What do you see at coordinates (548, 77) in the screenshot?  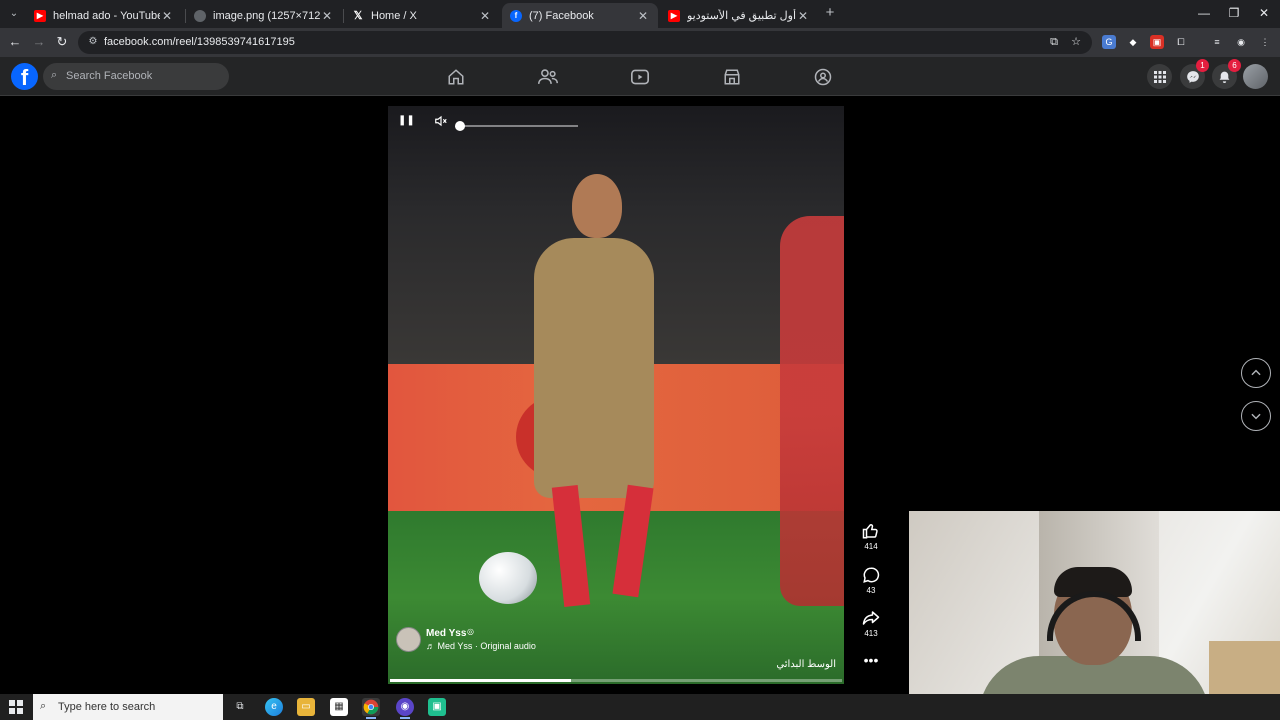 I see `friends-icon` at bounding box center [548, 77].